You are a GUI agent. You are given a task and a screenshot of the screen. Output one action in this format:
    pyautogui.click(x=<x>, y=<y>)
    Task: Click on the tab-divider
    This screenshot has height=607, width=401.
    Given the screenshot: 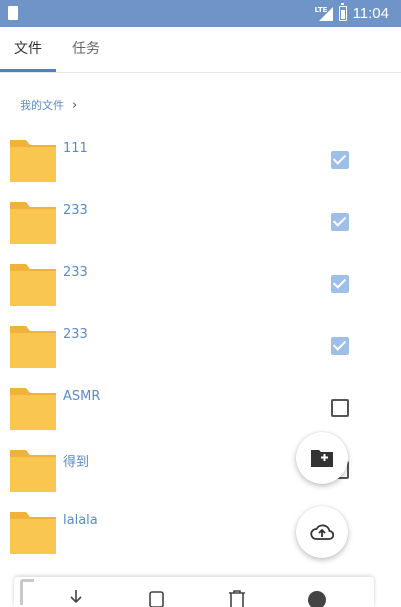 What is the action you would take?
    pyautogui.click(x=200, y=72)
    